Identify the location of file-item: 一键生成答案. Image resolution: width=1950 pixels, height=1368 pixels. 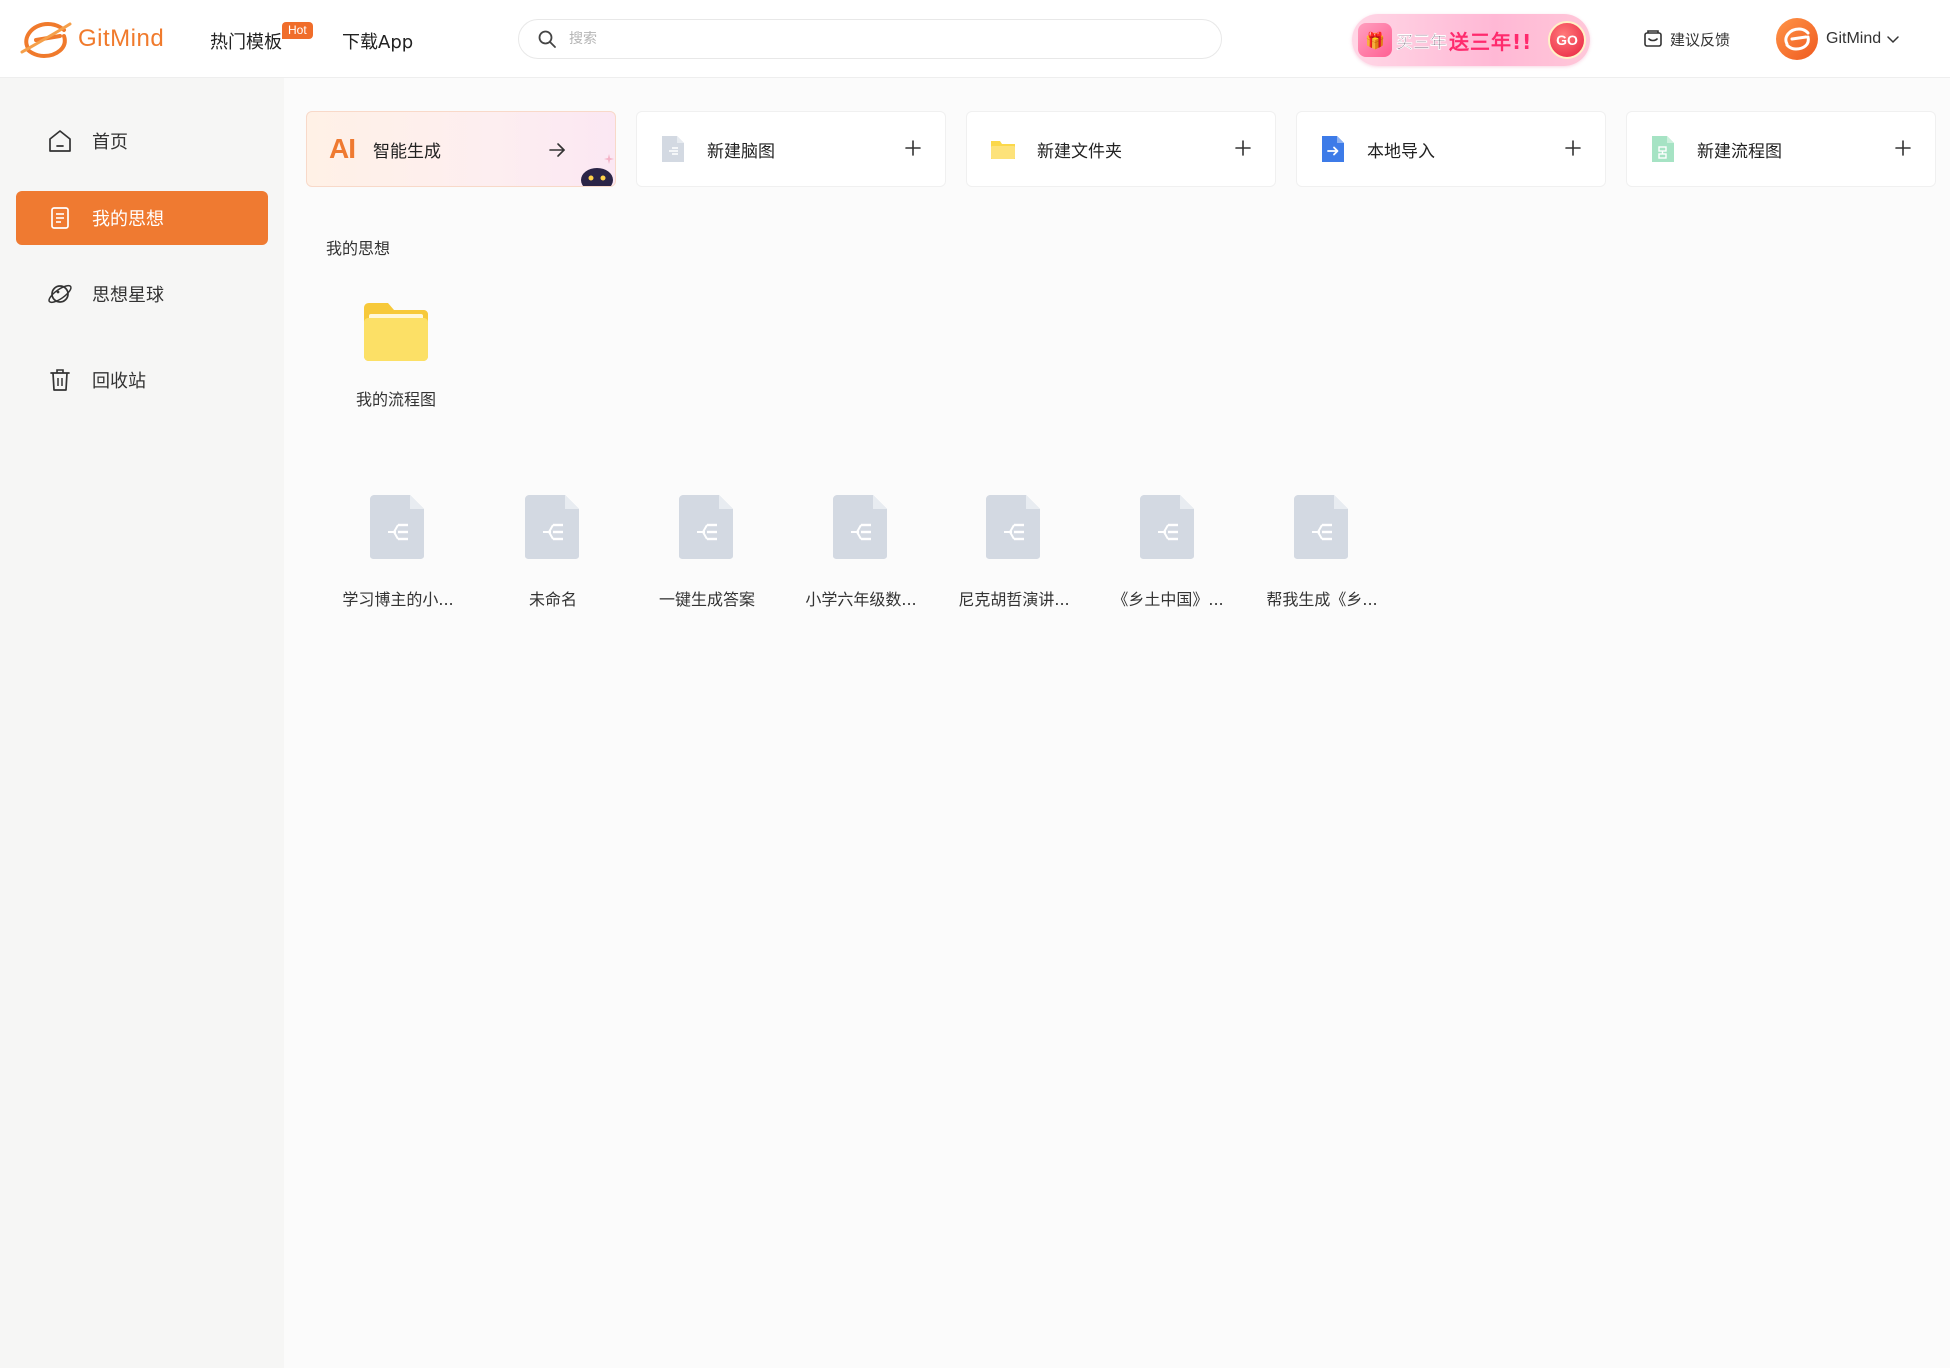
(707, 551).